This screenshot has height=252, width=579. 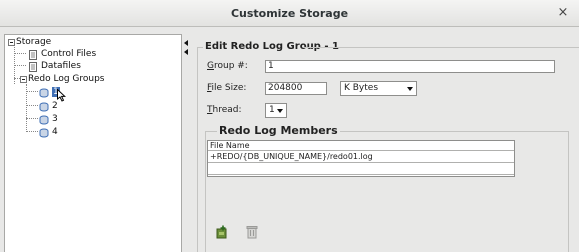 I want to click on group-box-border, so click(x=200, y=149).